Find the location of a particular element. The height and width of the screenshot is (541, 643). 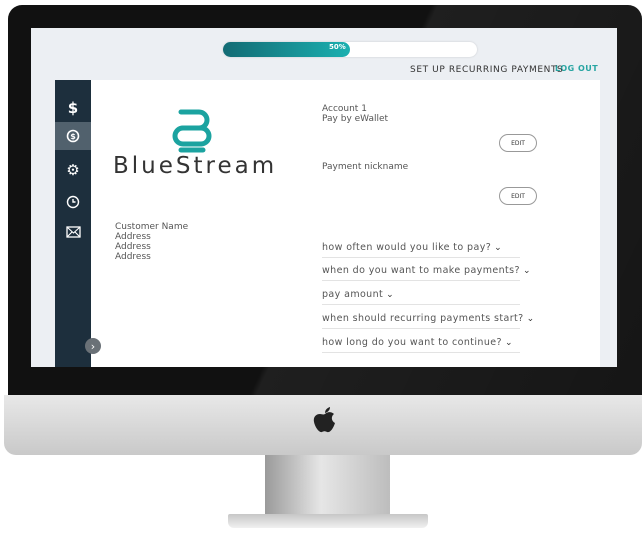

edit-account-button: EDIT is located at coordinates (518, 143).